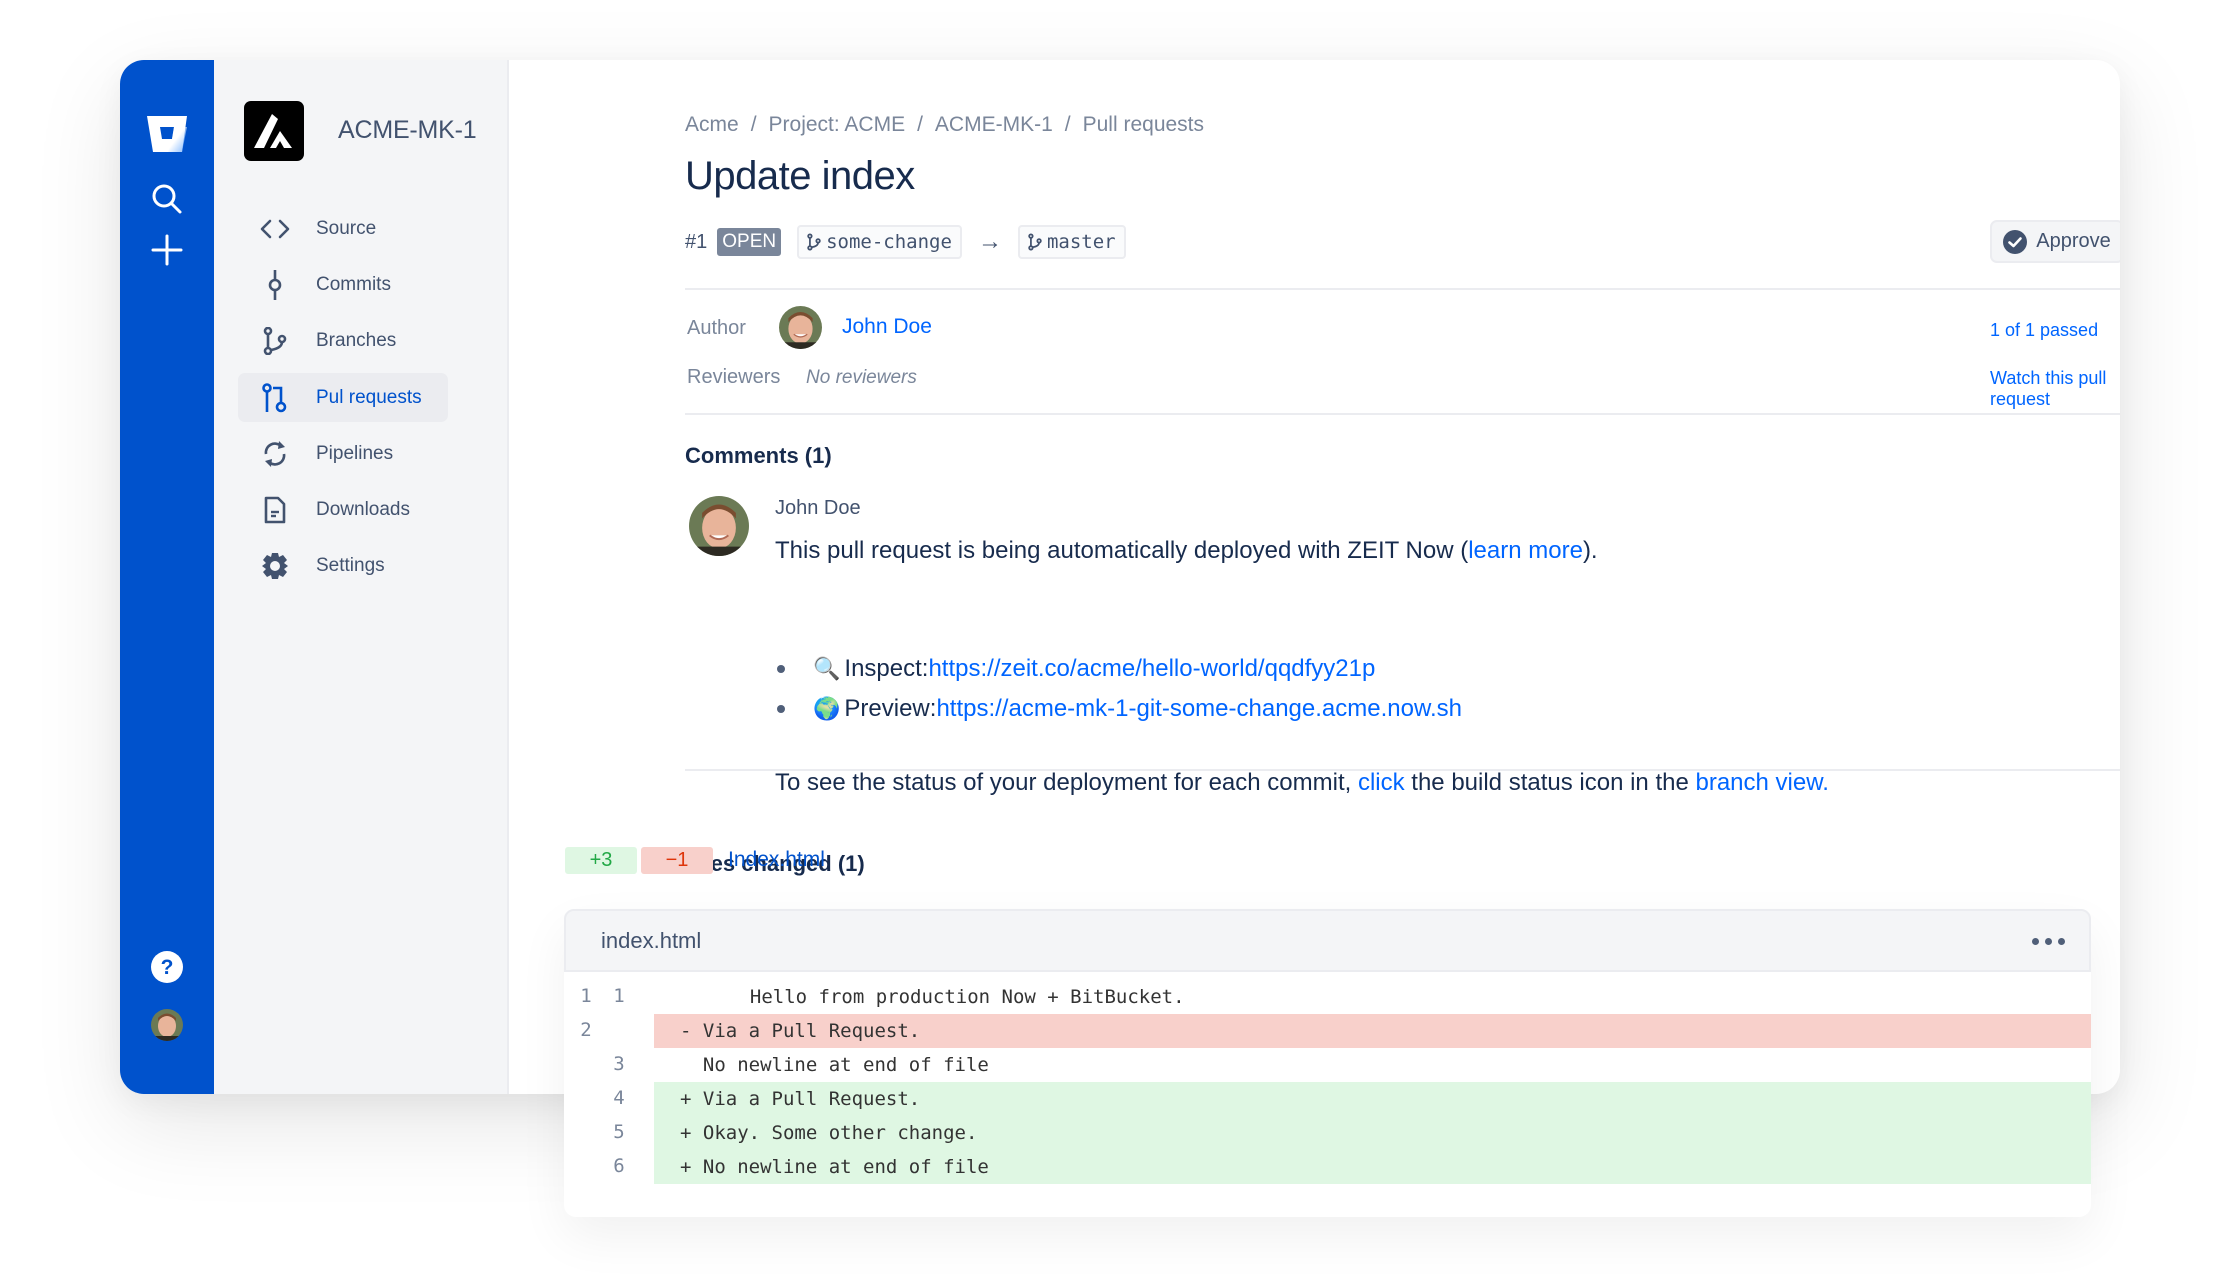 The image size is (2240, 1282). Describe the element at coordinates (1590, 550) in the screenshot. I see `comment-text-part: ).` at that location.